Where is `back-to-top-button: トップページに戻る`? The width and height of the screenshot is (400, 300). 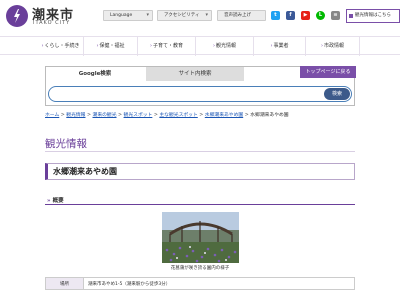 back-to-top-button: トップページに戻る is located at coordinates (328, 72).